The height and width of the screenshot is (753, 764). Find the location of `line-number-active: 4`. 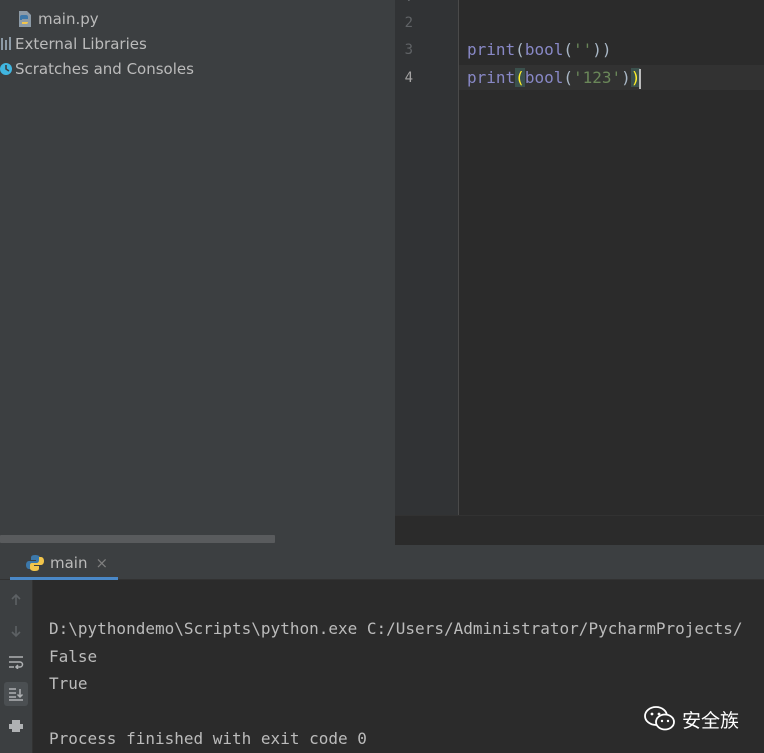

line-number-active: 4 is located at coordinates (408, 78).